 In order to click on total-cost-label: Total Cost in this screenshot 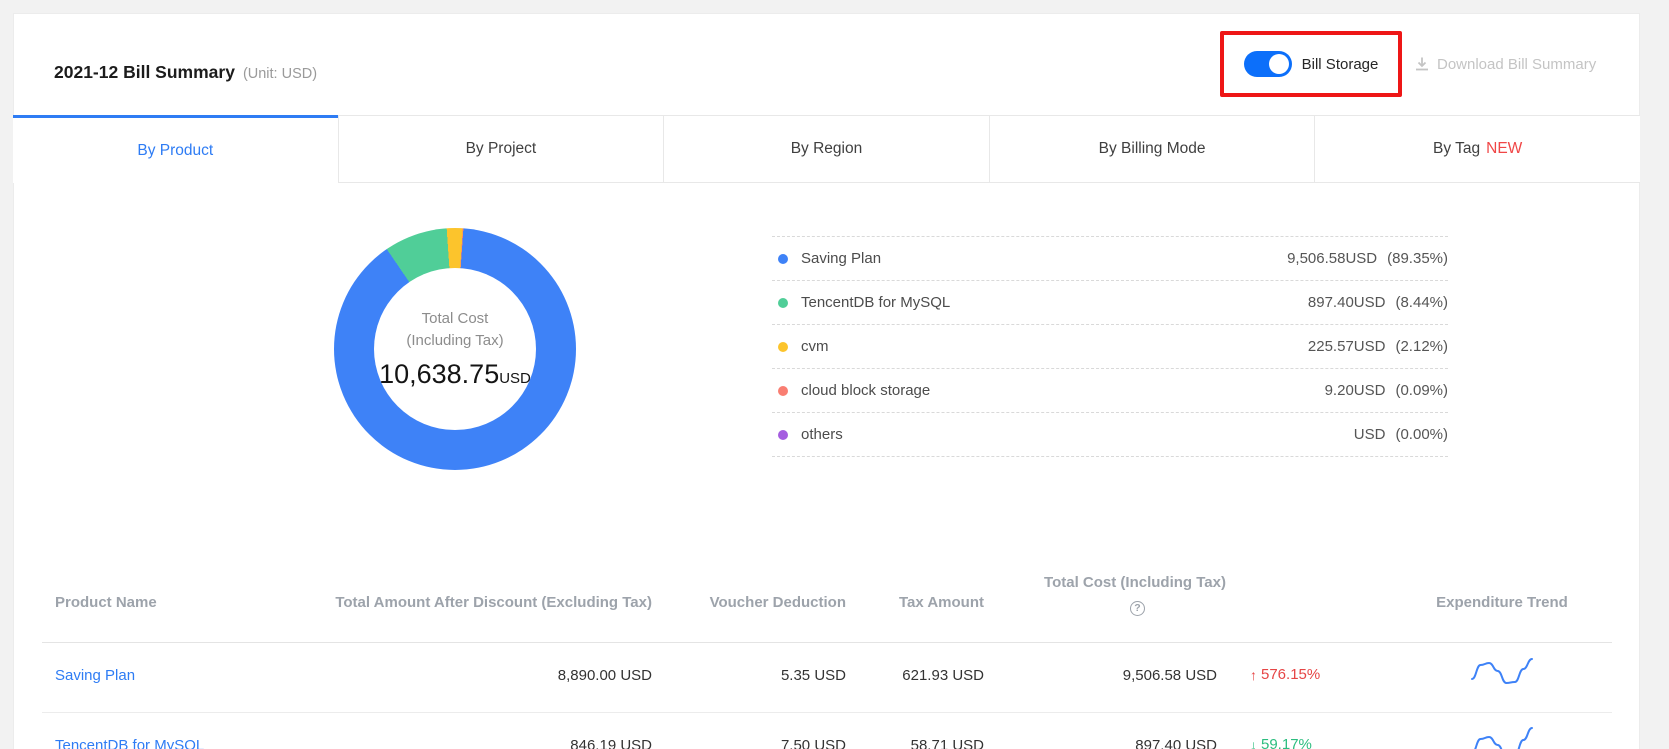, I will do `click(455, 318)`.